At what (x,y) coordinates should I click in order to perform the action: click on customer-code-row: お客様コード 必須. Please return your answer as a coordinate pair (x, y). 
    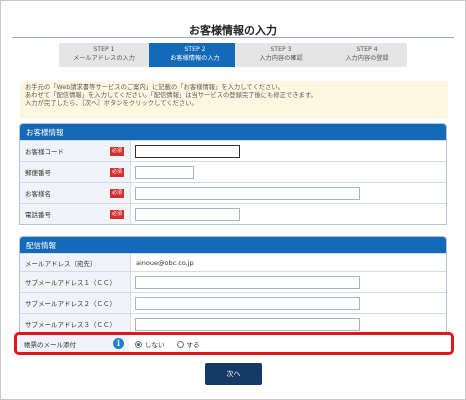
    Looking at the image, I should click on (233, 150).